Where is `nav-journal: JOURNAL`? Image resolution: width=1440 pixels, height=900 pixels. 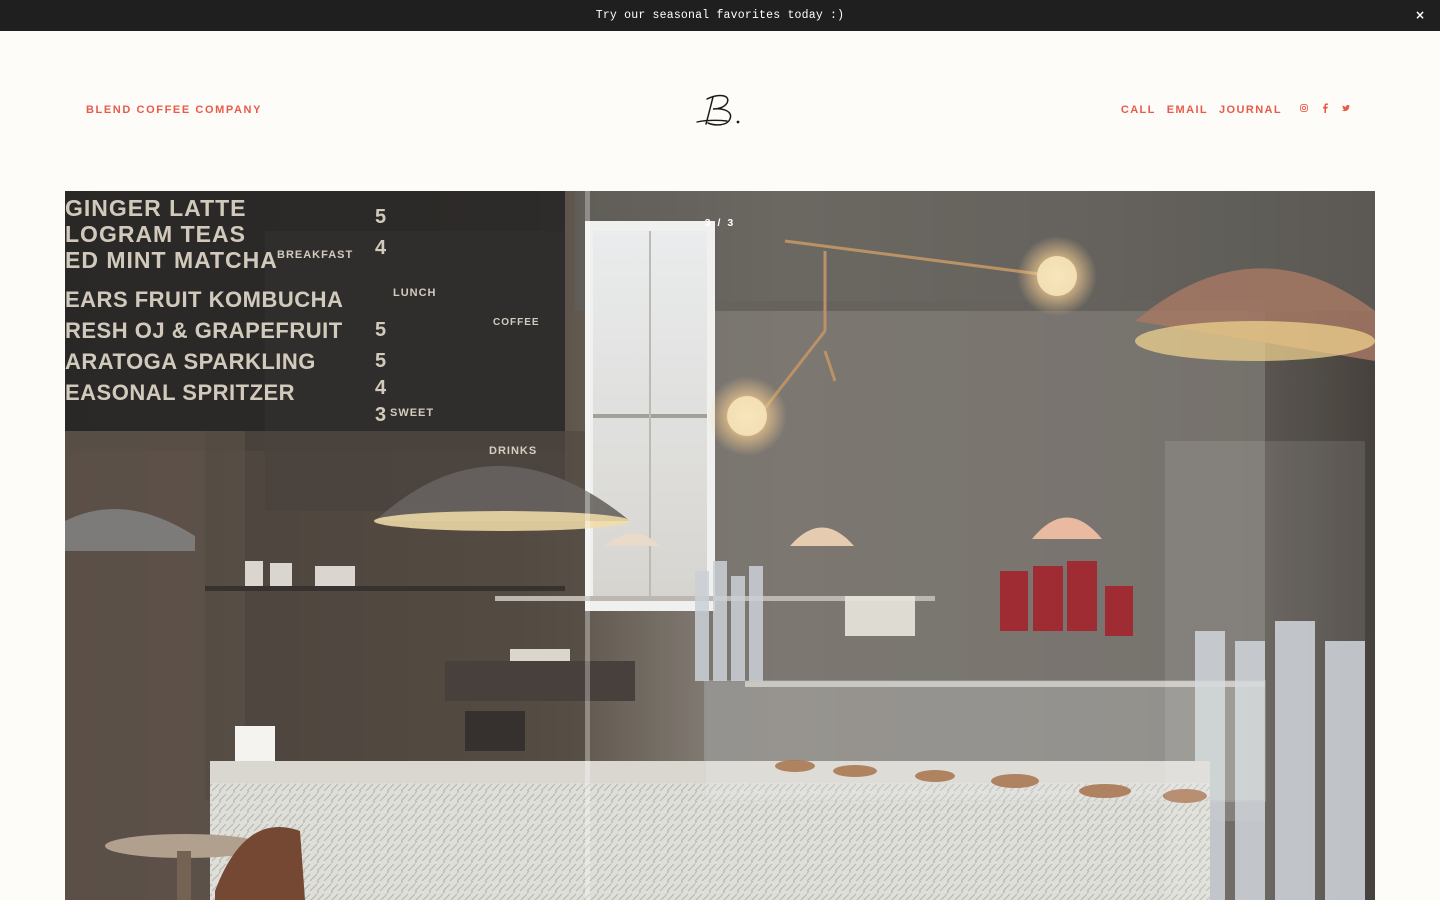
nav-journal: JOURNAL is located at coordinates (1250, 110).